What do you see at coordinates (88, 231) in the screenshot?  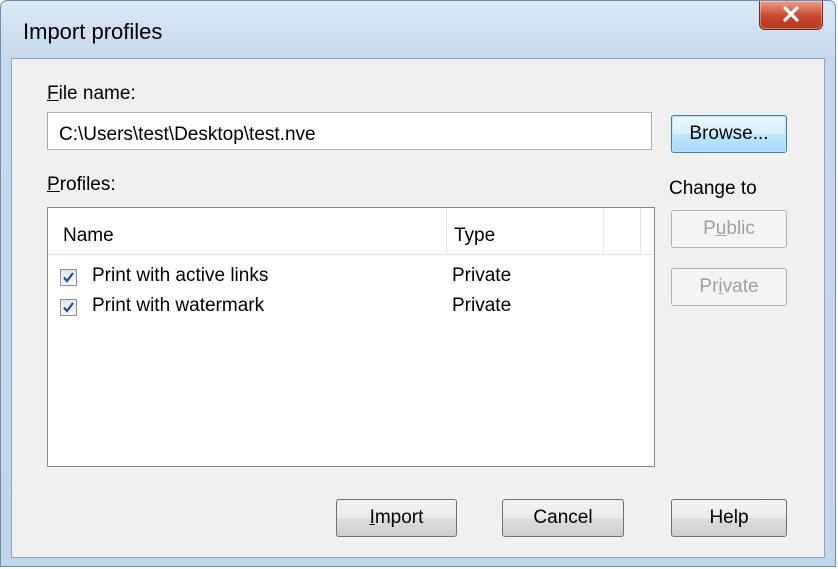 I see `column-header-name: Name` at bounding box center [88, 231].